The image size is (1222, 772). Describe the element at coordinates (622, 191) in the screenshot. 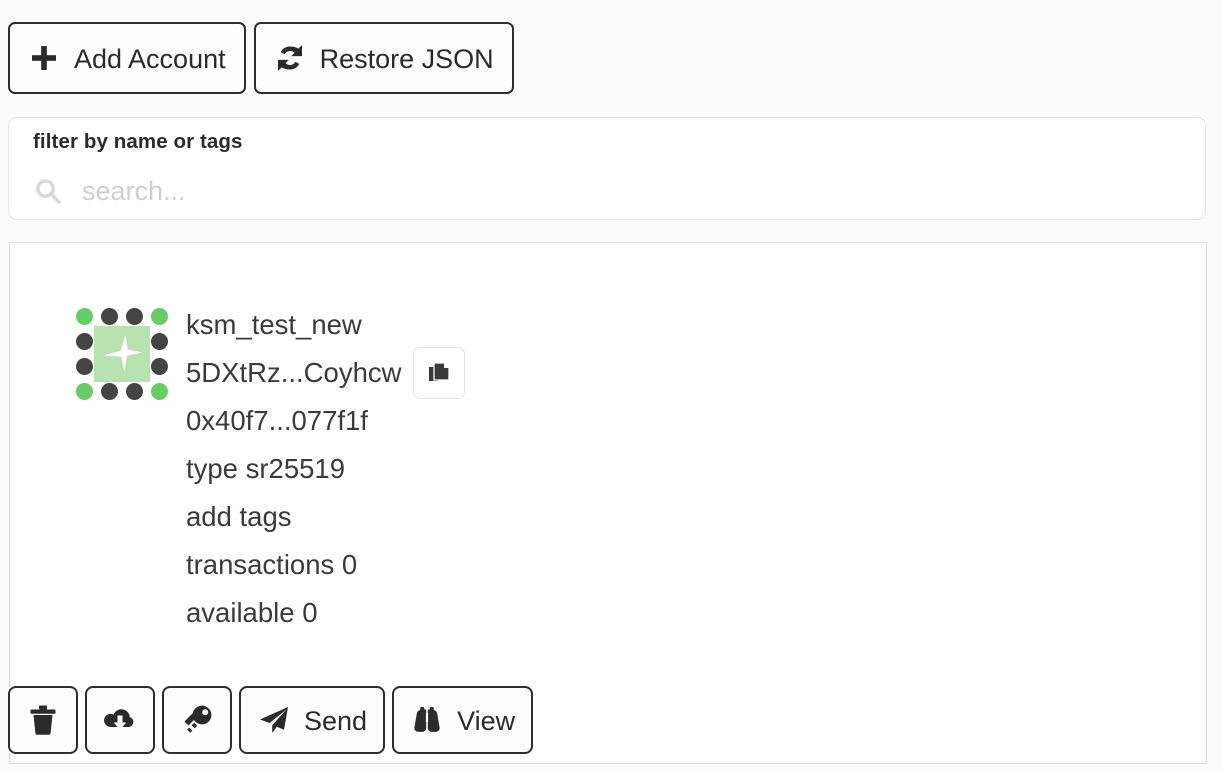

I see `search-input` at that location.